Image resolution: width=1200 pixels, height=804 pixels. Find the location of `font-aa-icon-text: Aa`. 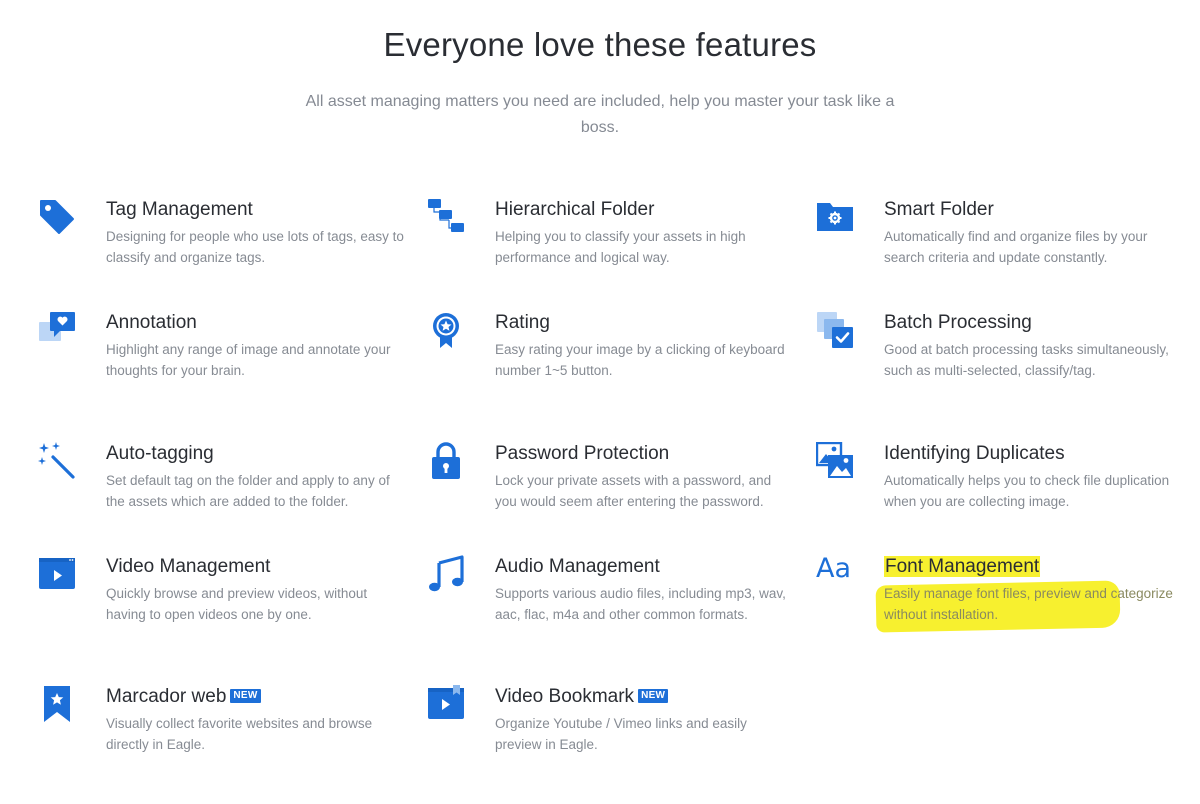

font-aa-icon-text: Aa is located at coordinates (834, 568).